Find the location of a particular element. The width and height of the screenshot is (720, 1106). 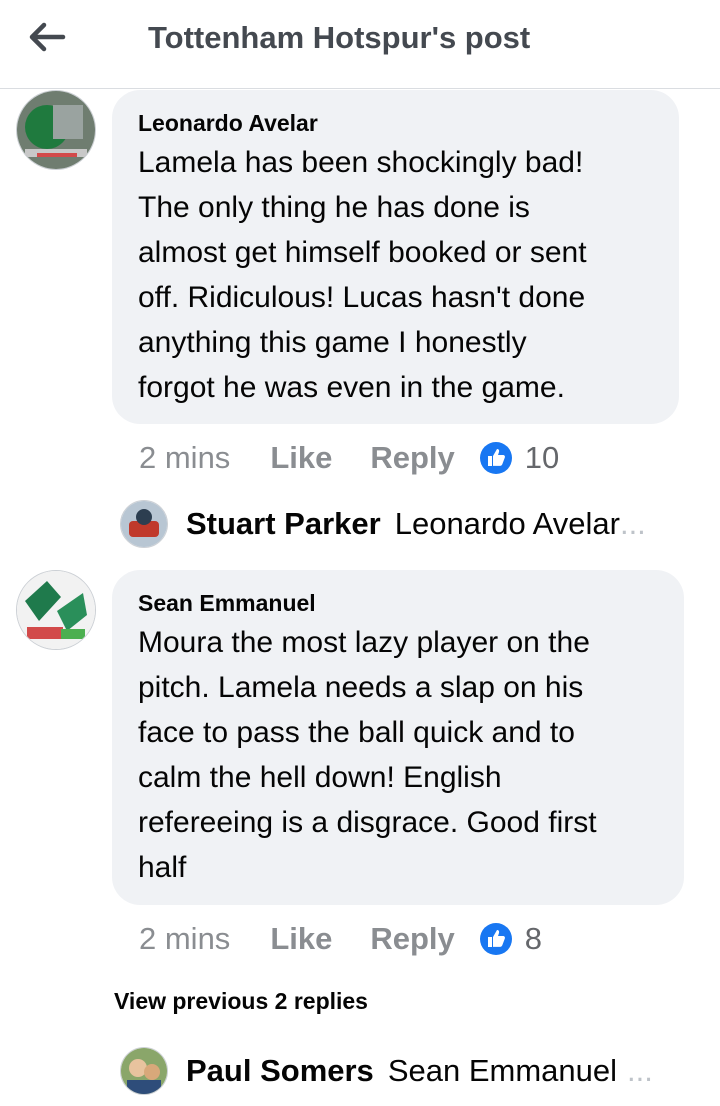

reply-snippet: Leonardo Avelar is located at coordinates (507, 523).